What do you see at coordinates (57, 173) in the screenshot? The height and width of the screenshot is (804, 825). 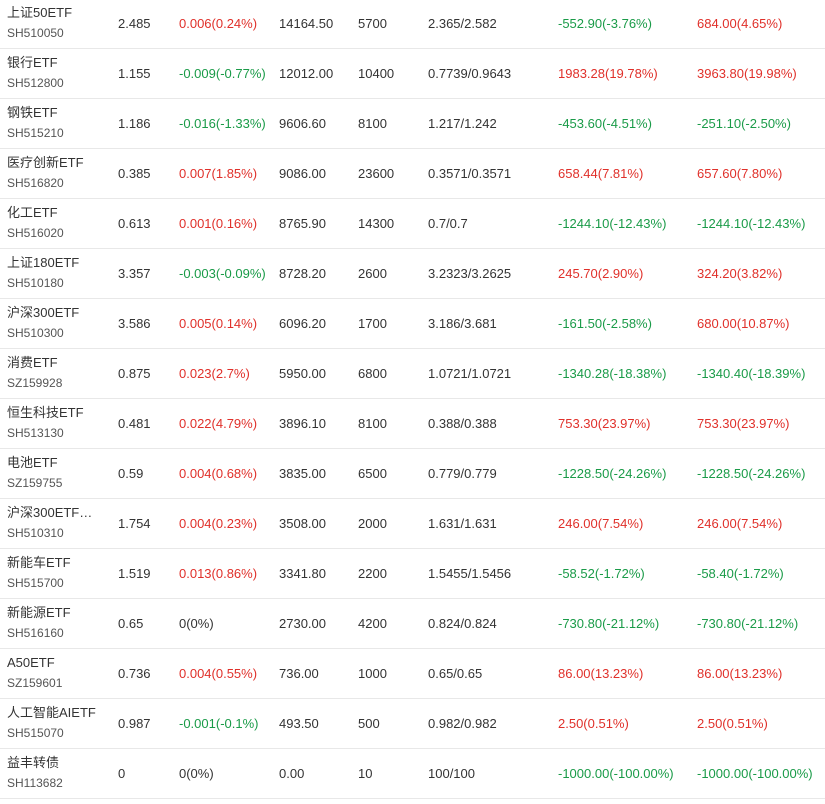 I see `security-cell: 医疗创新ETF SH516820` at bounding box center [57, 173].